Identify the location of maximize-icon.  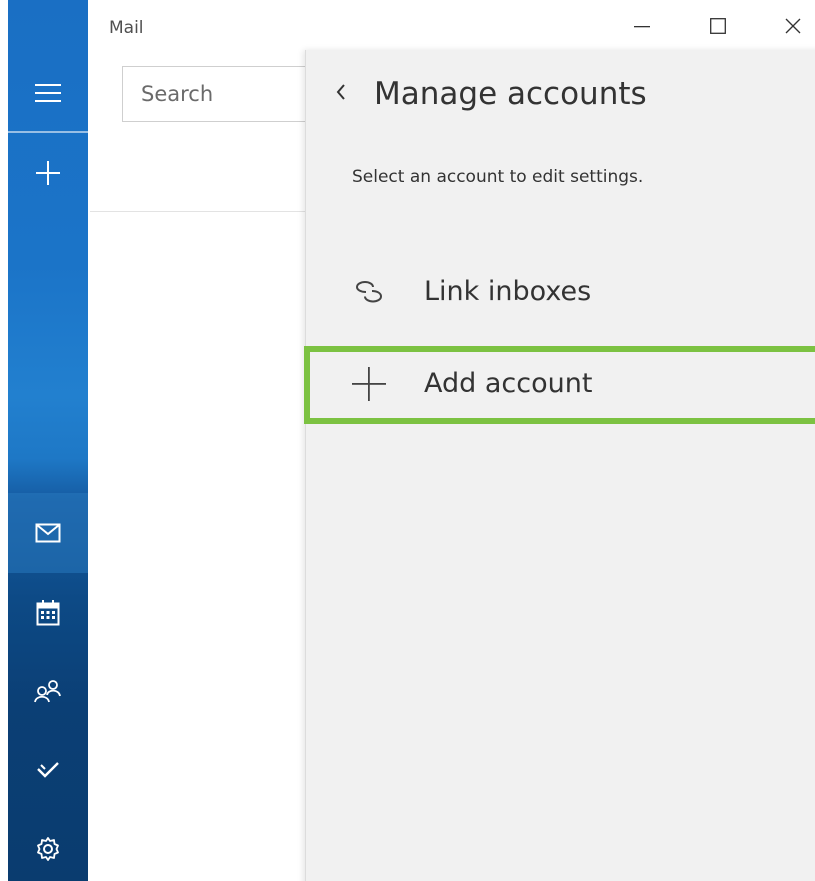
(718, 28).